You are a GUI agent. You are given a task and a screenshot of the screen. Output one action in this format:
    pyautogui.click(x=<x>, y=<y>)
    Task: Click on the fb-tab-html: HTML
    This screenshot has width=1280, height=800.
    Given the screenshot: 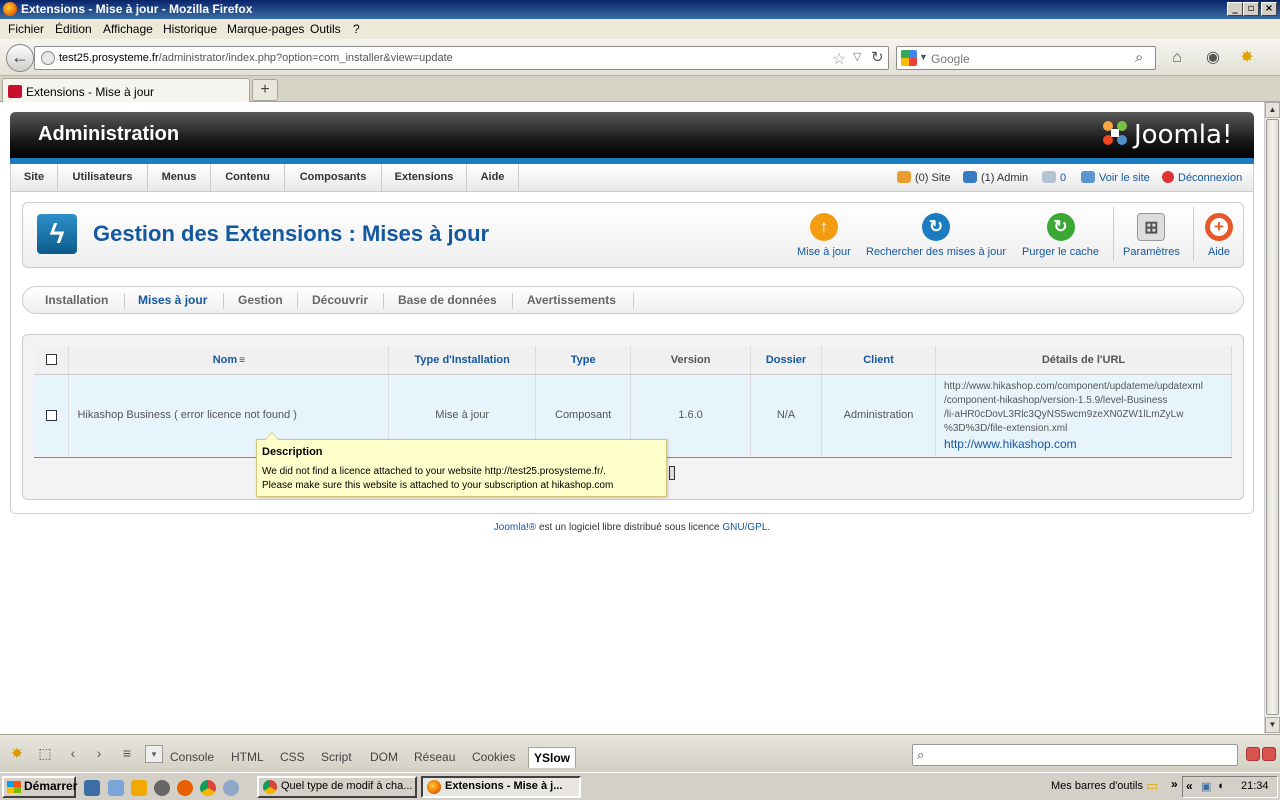 What is the action you would take?
    pyautogui.click(x=247, y=757)
    